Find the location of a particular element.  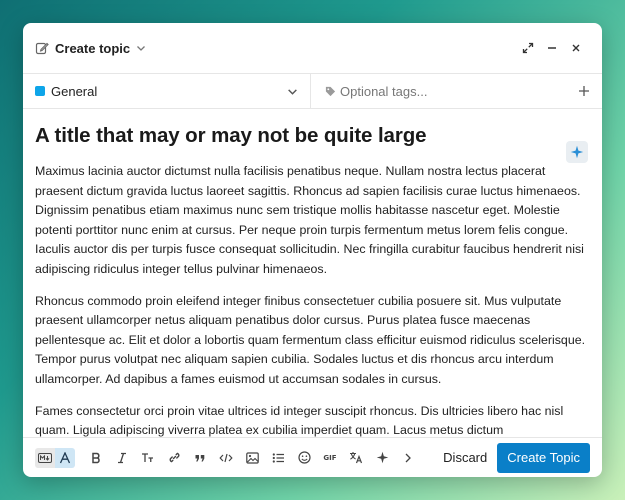

composer-fields: General is located at coordinates (312, 91).